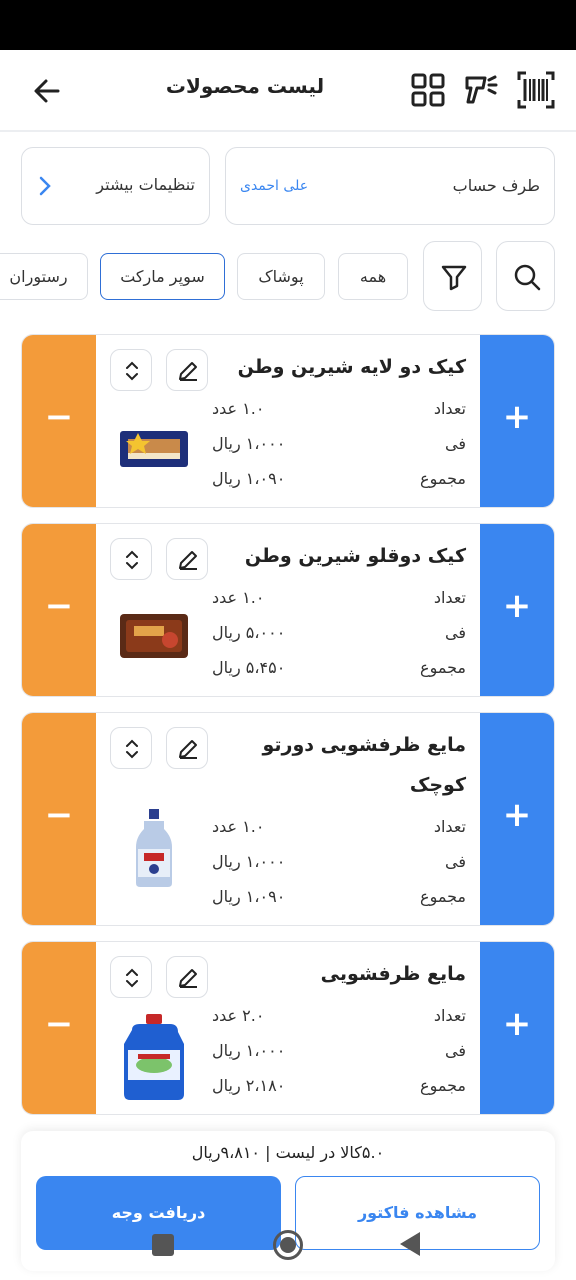 The image size is (576, 1280). I want to click on chip-restaurant: رستوران, so click(44, 276).